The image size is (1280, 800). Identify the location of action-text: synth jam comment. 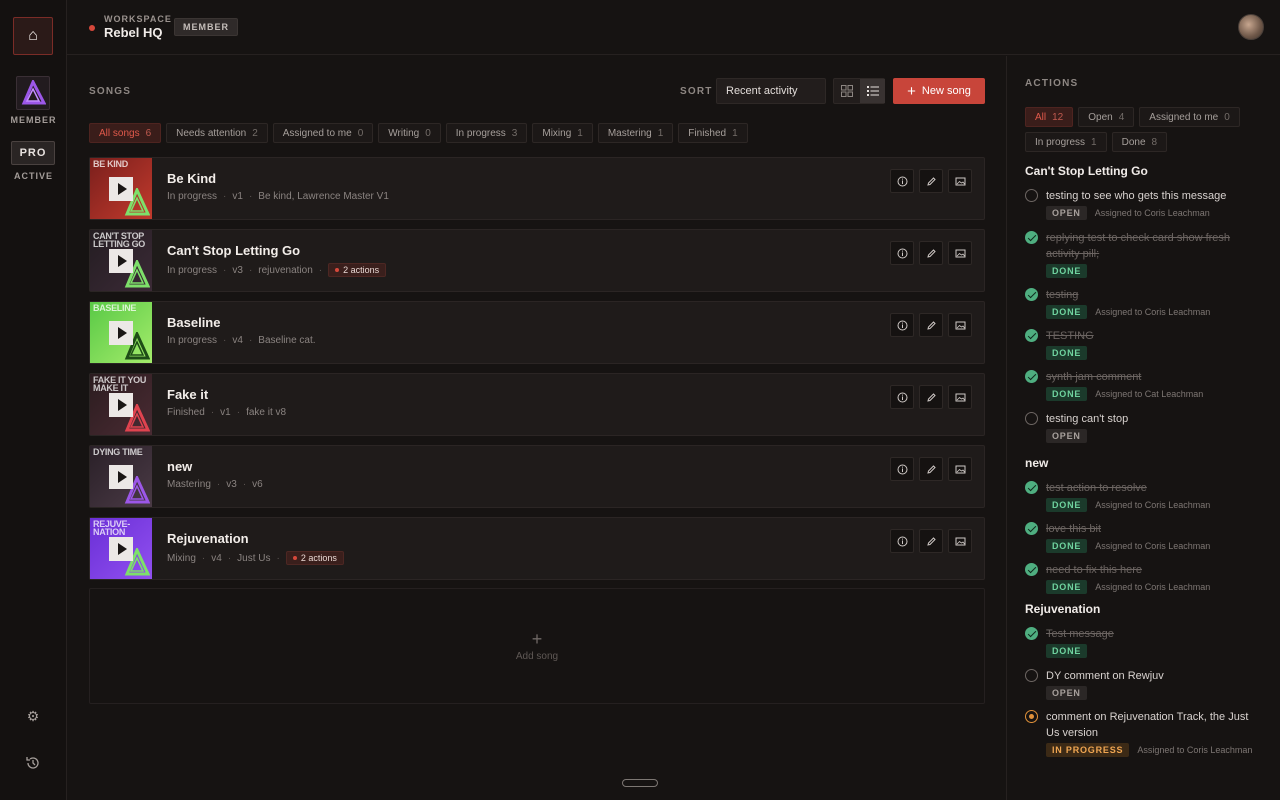
(1153, 377).